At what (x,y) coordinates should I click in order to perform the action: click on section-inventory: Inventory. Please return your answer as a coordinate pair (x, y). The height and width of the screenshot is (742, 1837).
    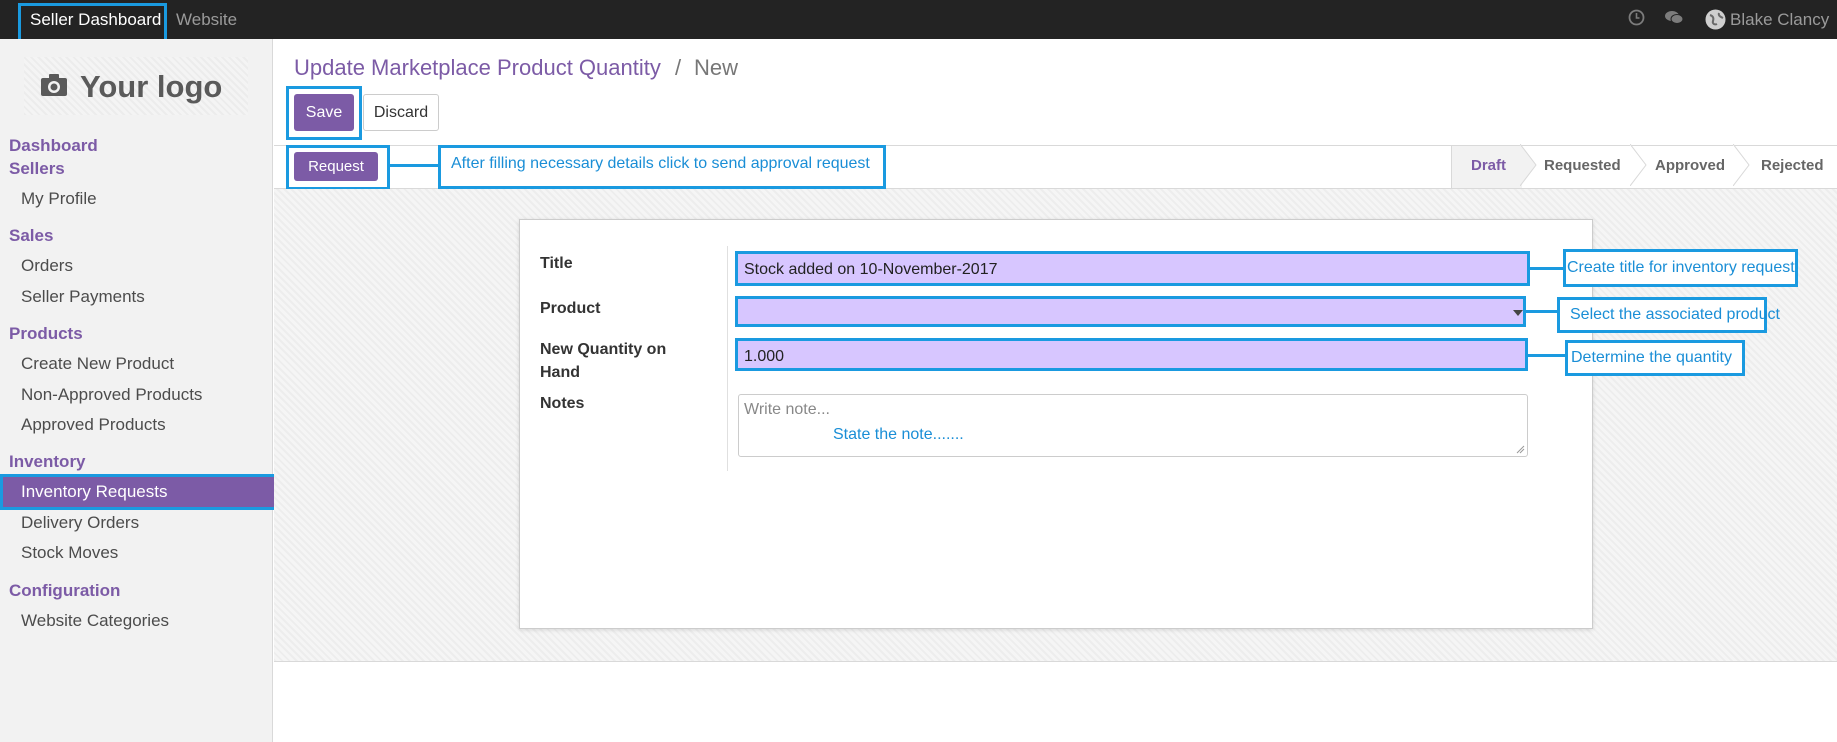
    Looking at the image, I should click on (47, 462).